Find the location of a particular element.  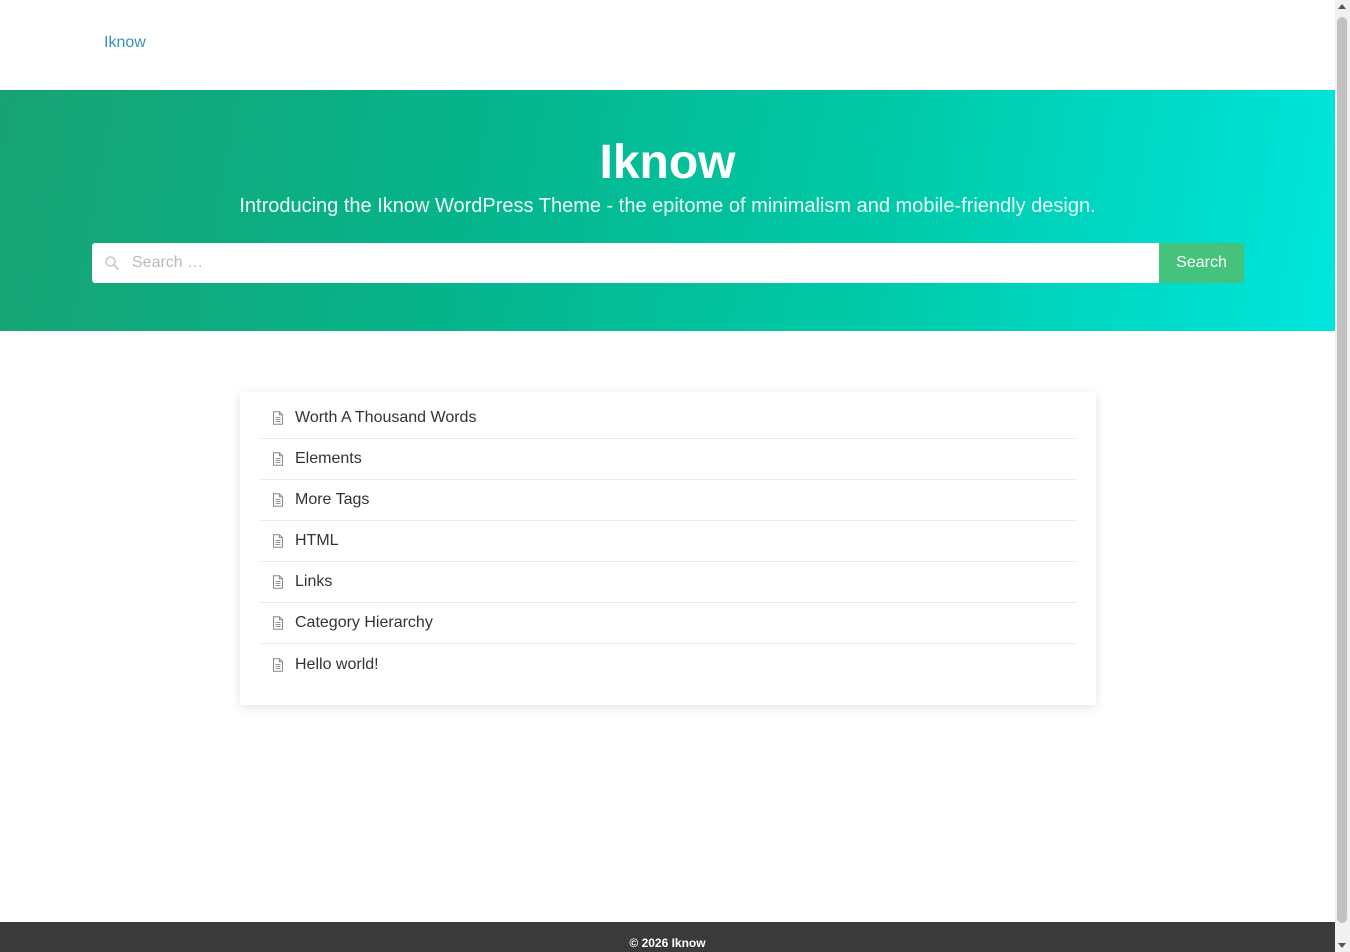

footer-copyright: © 2026 Iknow is located at coordinates (667, 943).